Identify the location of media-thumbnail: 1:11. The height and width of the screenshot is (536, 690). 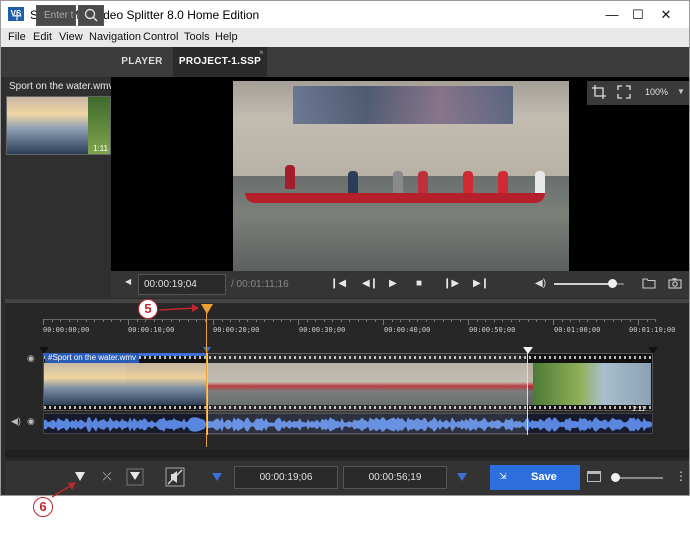
(58, 125).